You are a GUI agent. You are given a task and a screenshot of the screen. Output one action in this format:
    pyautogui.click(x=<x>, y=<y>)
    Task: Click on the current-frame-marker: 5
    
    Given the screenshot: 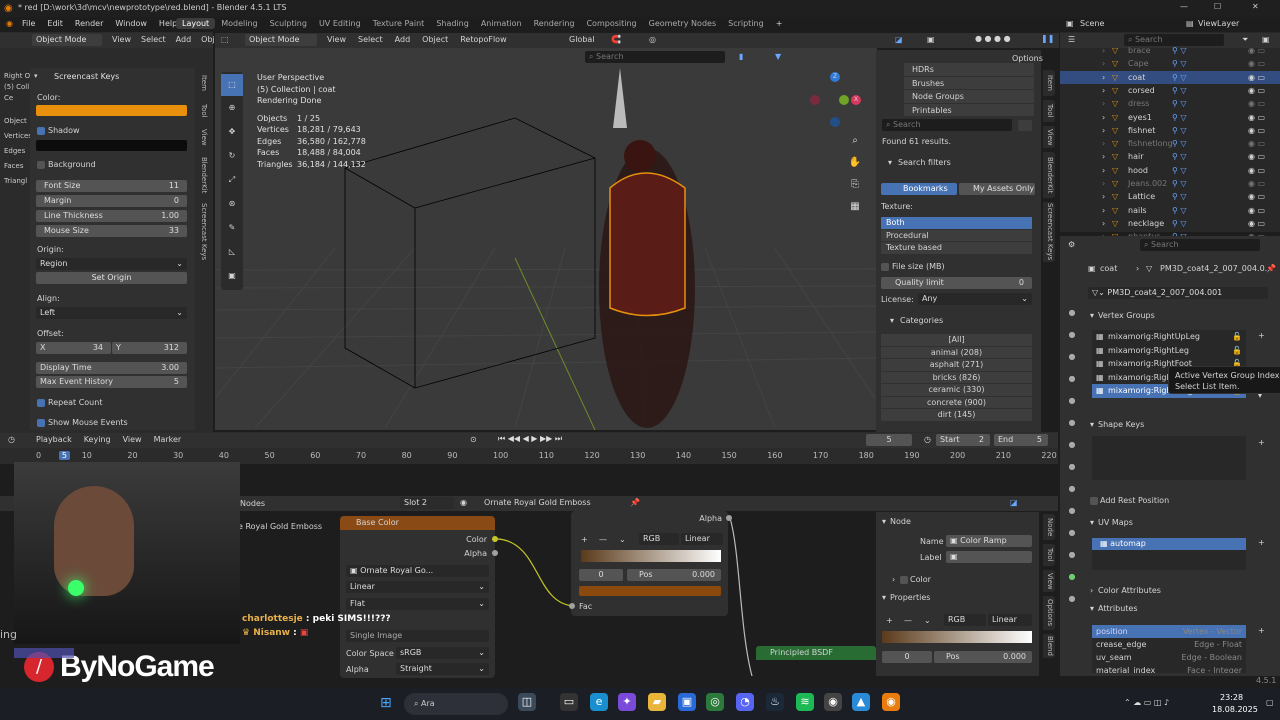 What is the action you would take?
    pyautogui.click(x=64, y=455)
    